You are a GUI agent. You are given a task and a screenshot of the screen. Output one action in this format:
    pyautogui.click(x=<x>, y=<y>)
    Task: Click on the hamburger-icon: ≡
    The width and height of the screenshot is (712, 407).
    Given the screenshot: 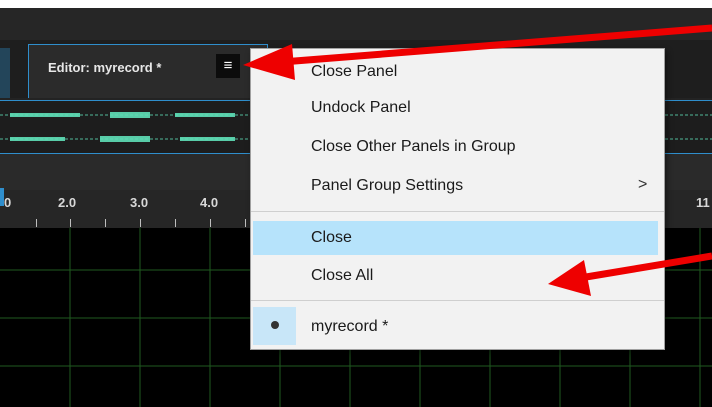 What is the action you would take?
    pyautogui.click(x=228, y=65)
    